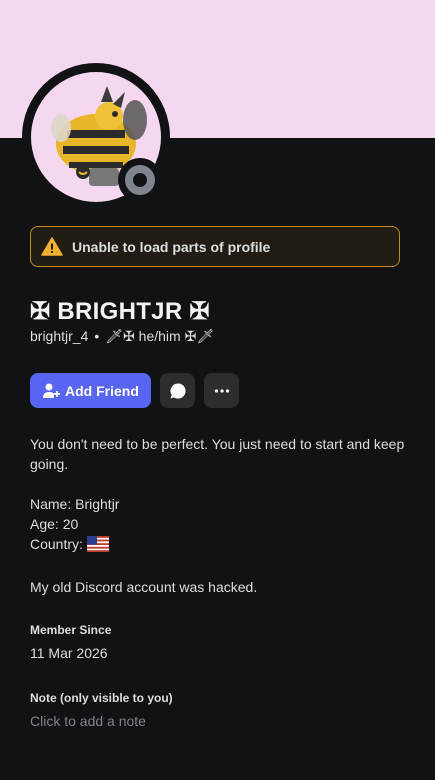  I want to click on offline-status-icon, so click(140, 180).